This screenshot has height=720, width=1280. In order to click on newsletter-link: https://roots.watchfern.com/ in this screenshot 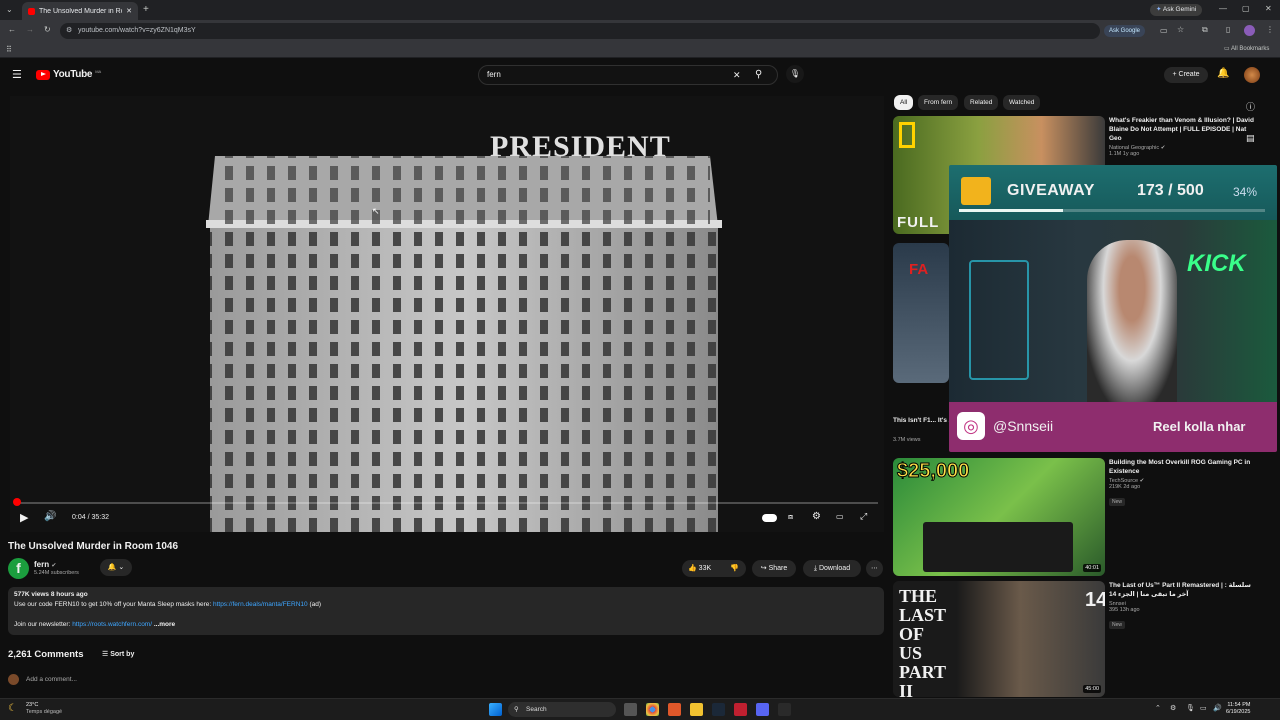, I will do `click(112, 624)`.